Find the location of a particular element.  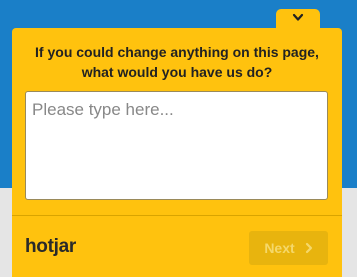

chevron-down-icon is located at coordinates (298, 17).